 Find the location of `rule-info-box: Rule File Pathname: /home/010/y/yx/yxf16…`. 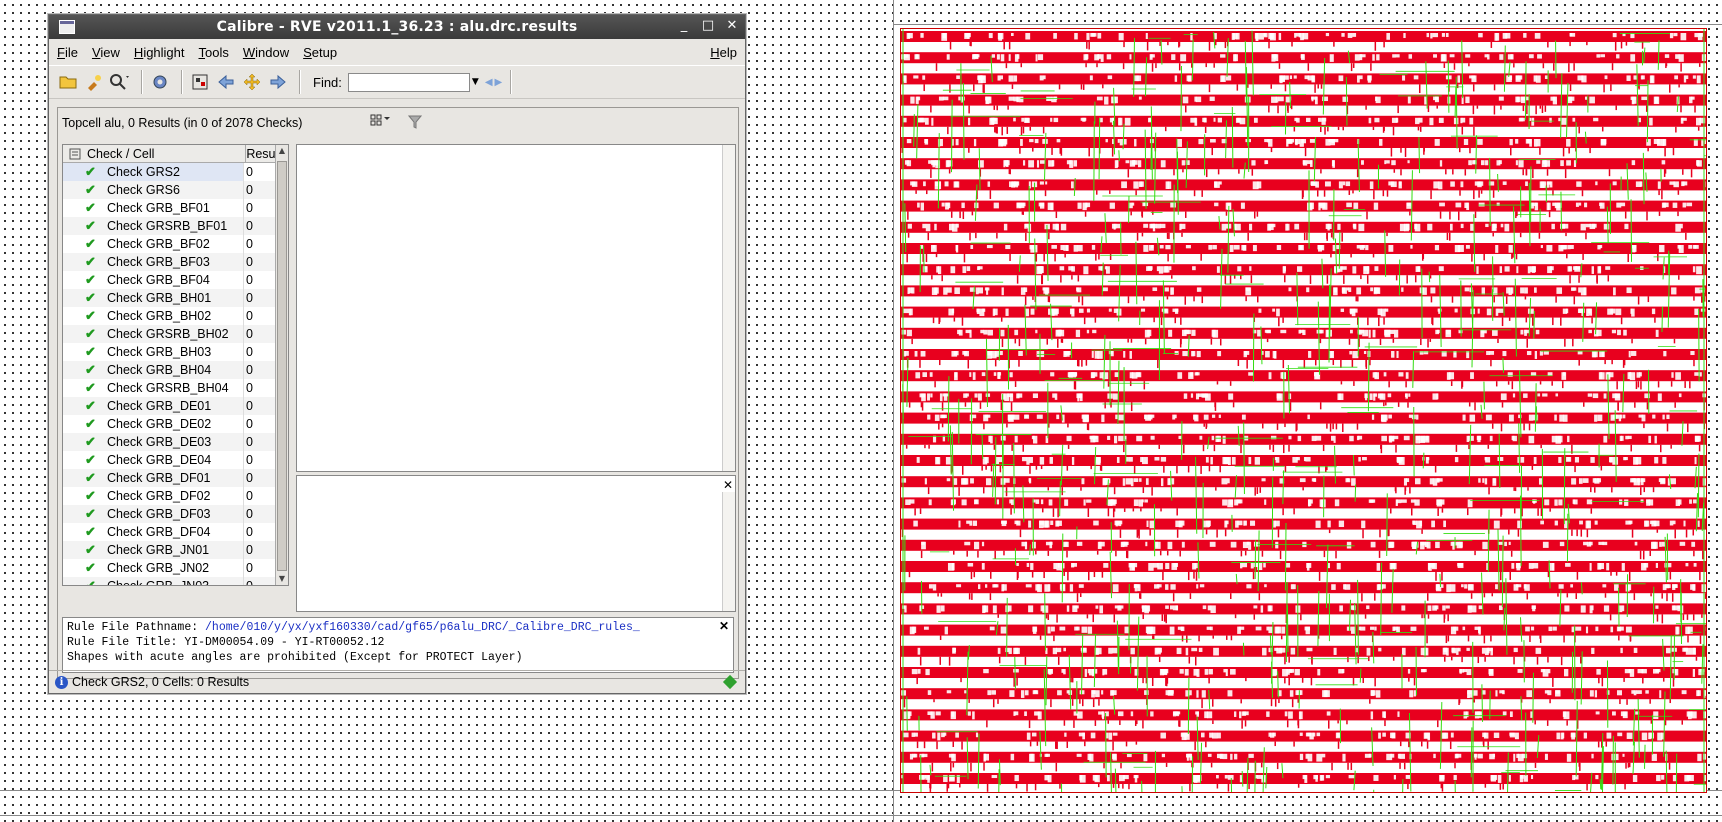

rule-info-box: Rule File Pathname: /home/010/y/yx/yxf16… is located at coordinates (398, 645).